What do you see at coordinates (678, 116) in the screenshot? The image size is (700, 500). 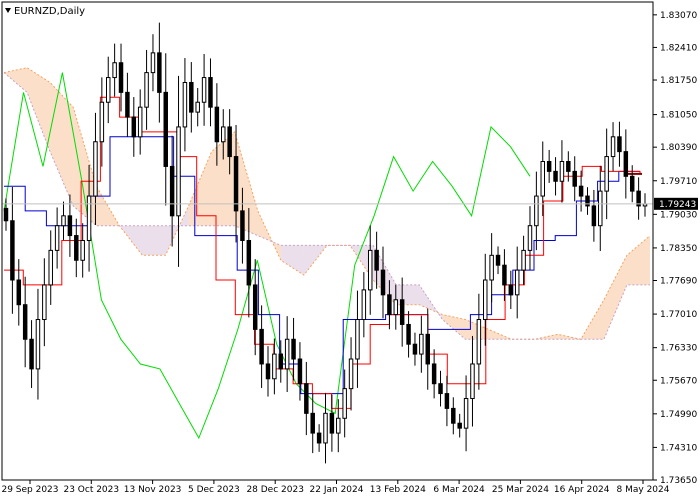 I see `price-tick-label: 1.81050` at bounding box center [678, 116].